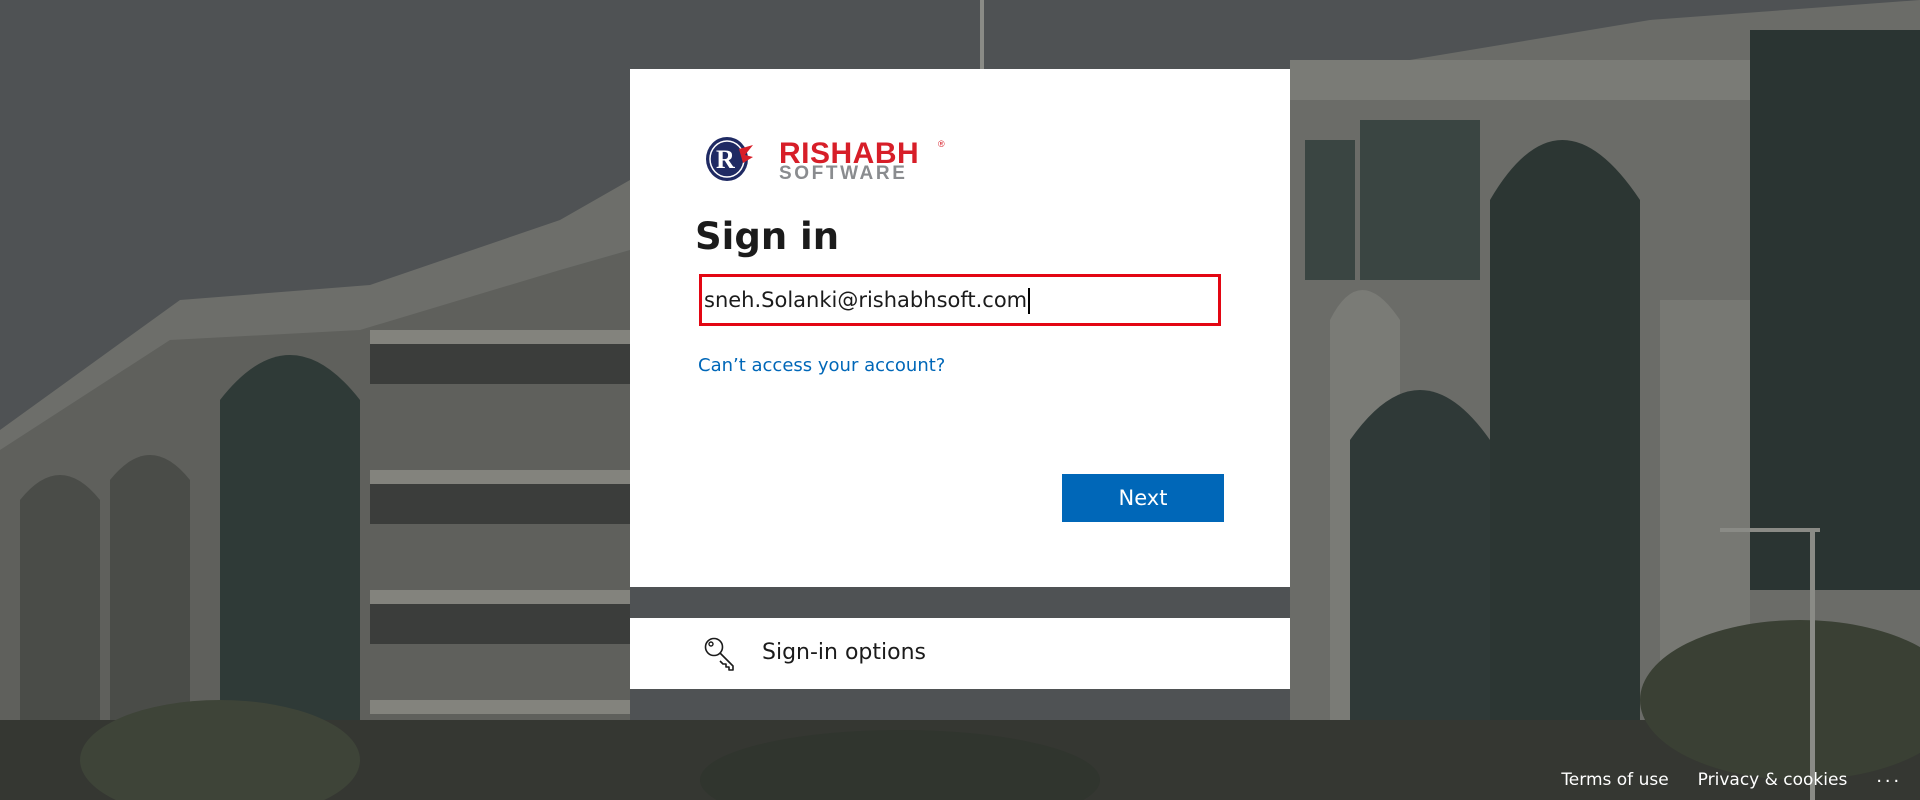 This screenshot has width=1920, height=800. Describe the element at coordinates (1029, 301) in the screenshot. I see `text-caret` at that location.